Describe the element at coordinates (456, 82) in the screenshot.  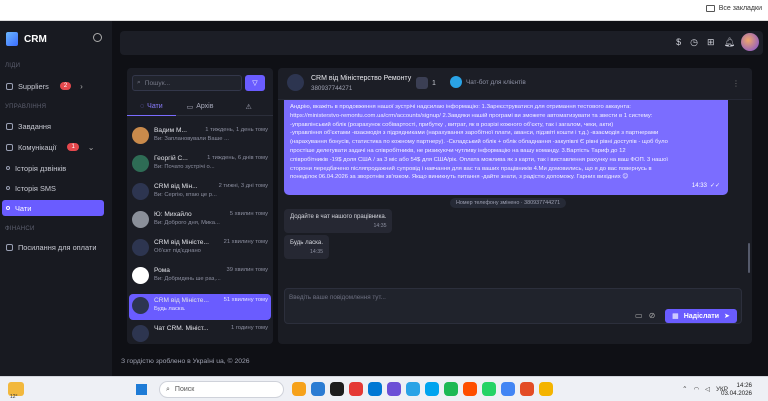
I see `telegram-icon` at that location.